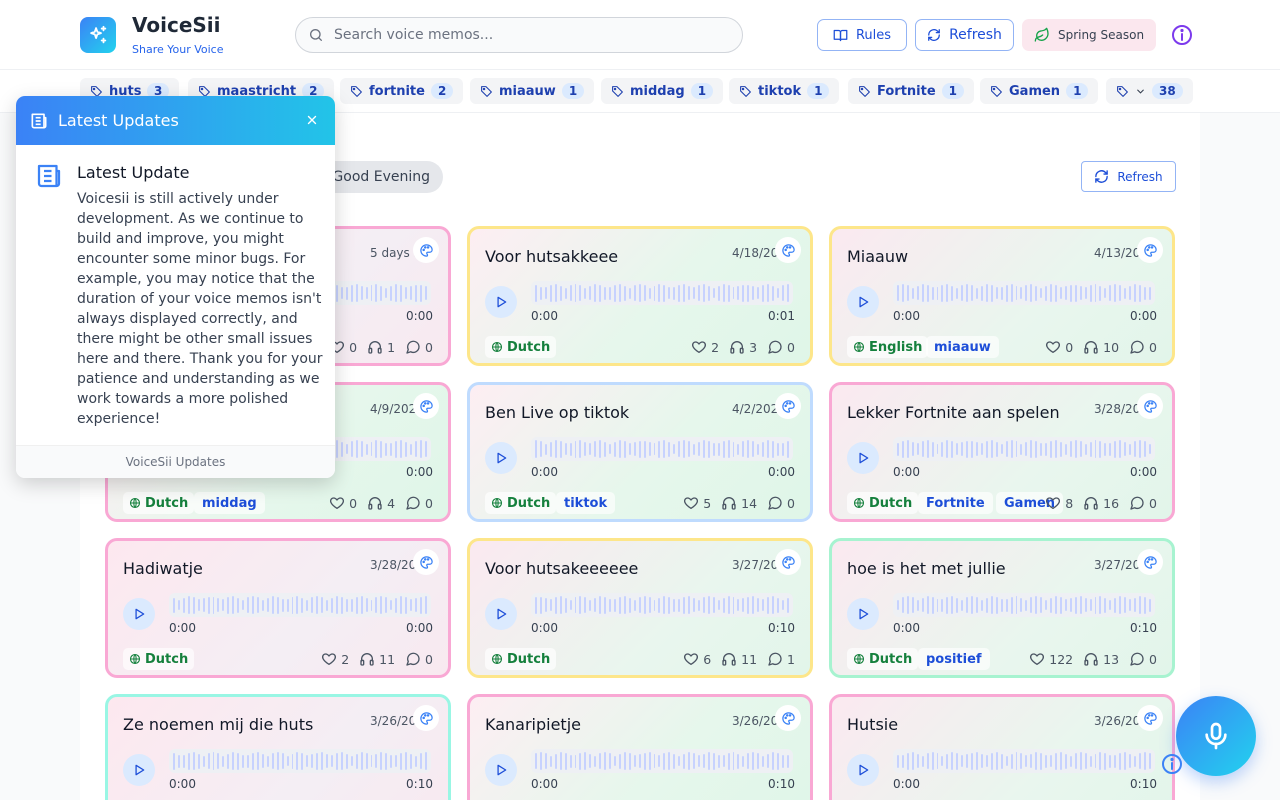 This screenshot has width=1280, height=800. Describe the element at coordinates (697, 659) in the screenshot. I see `like-button: 6` at that location.